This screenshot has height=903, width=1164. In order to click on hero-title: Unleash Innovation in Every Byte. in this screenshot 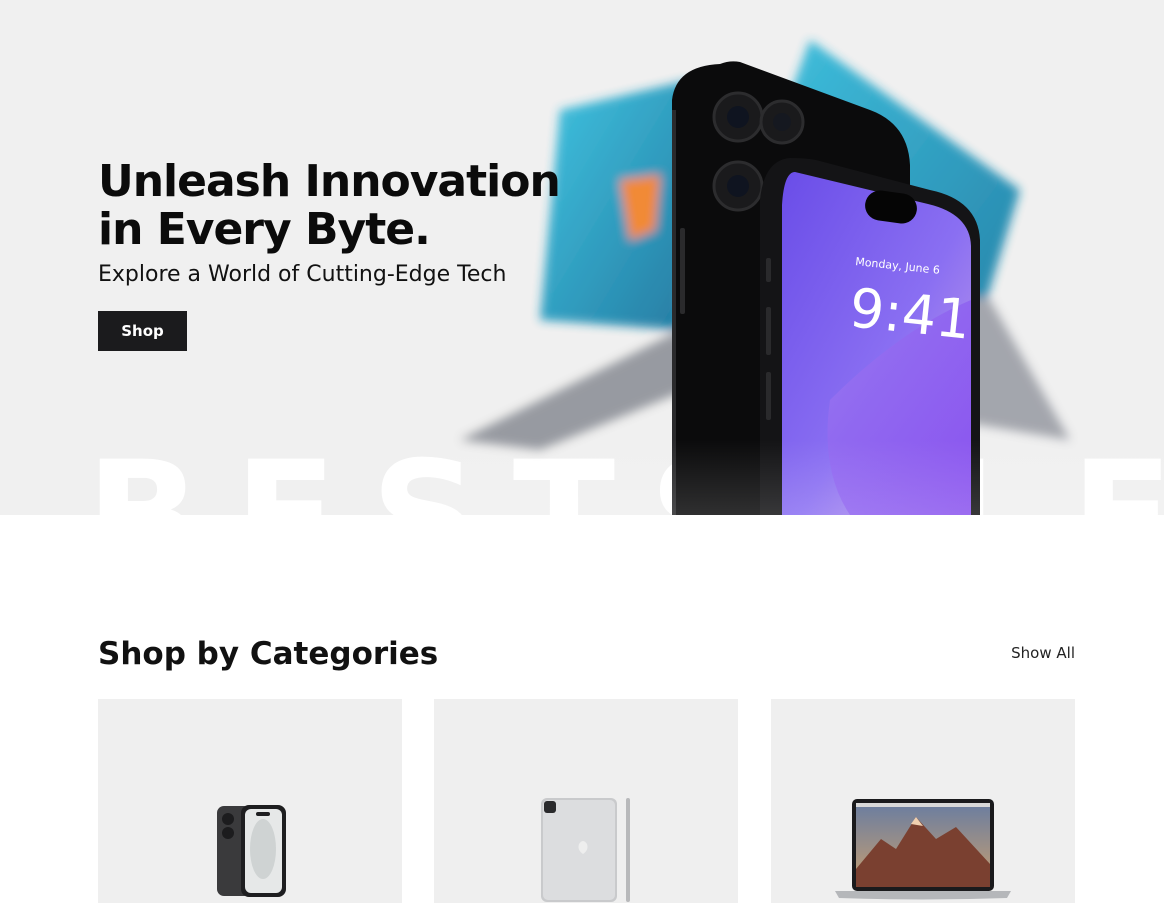, I will do `click(358, 206)`.